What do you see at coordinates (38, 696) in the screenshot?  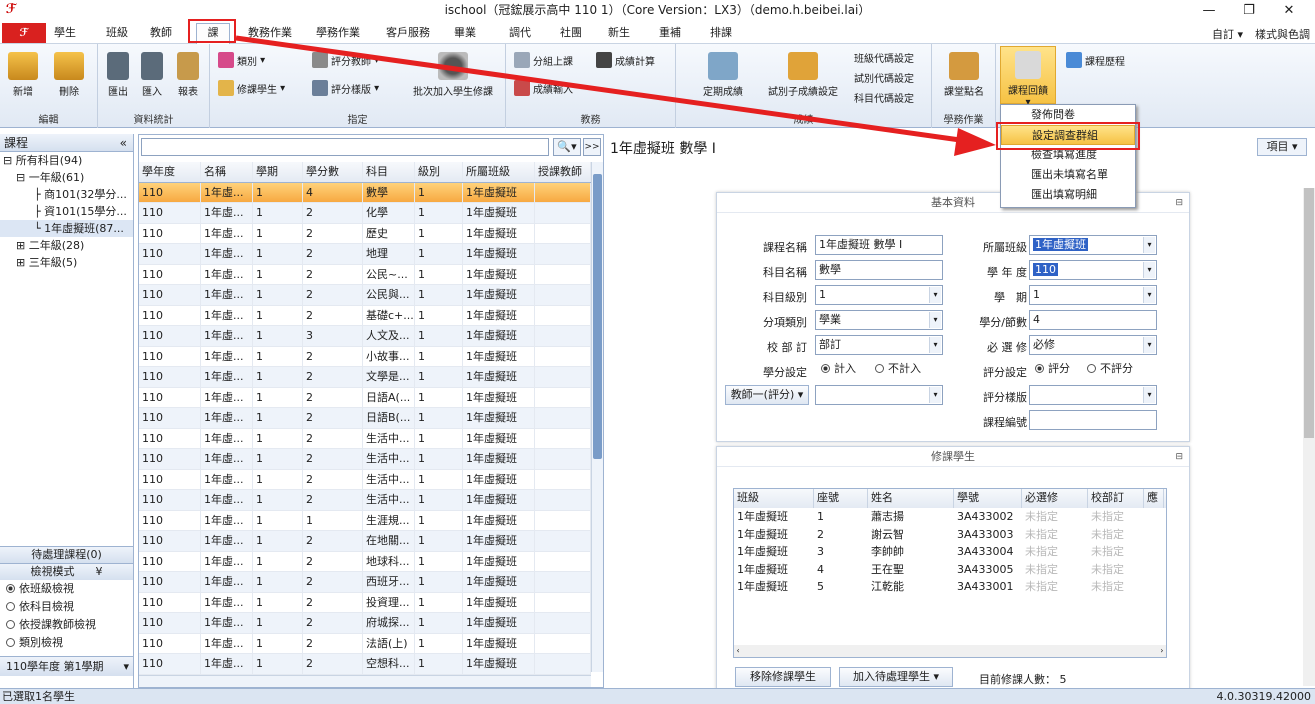 I see `status-text: 已選取1名學生` at bounding box center [38, 696].